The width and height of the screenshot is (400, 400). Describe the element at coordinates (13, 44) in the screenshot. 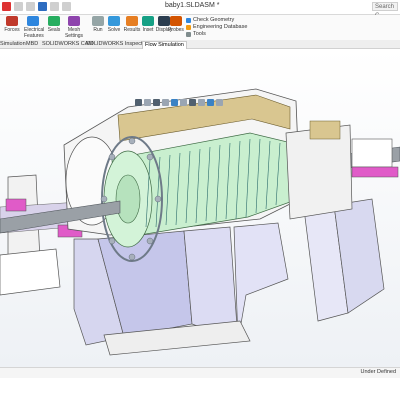

I see `tab-simulation: Simulation` at that location.